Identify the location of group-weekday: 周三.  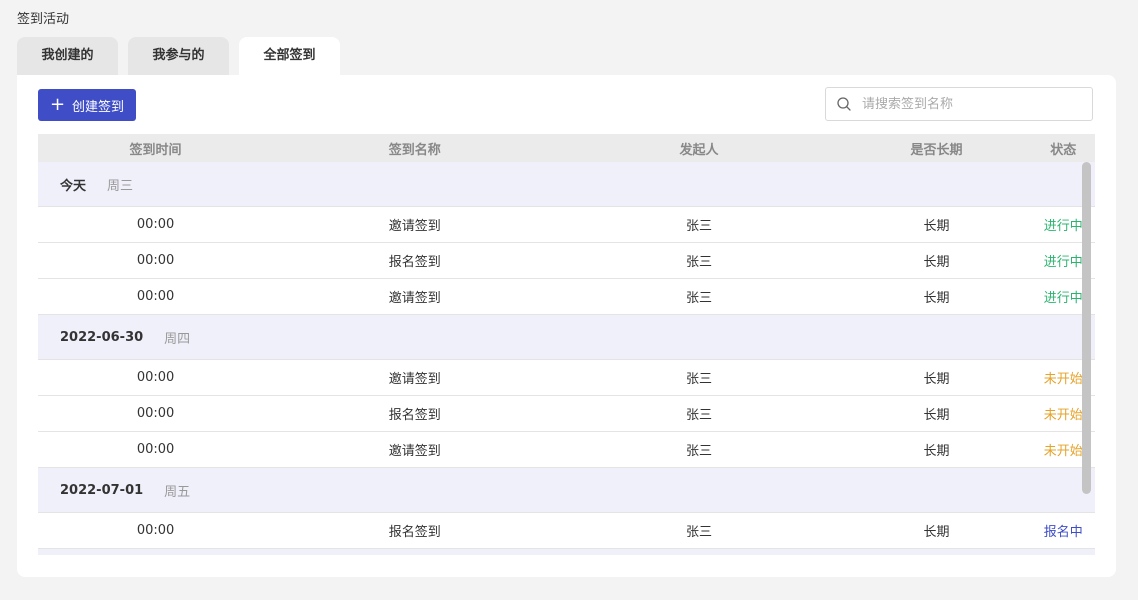
(120, 186).